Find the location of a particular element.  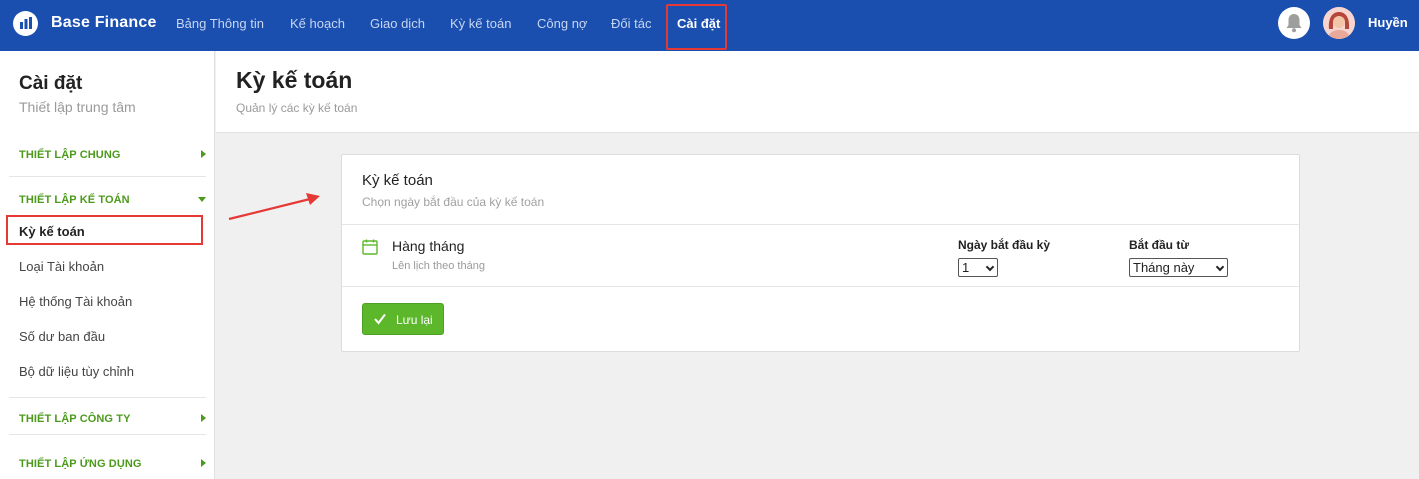

nav-item-debts: Công nợ is located at coordinates (562, 23).